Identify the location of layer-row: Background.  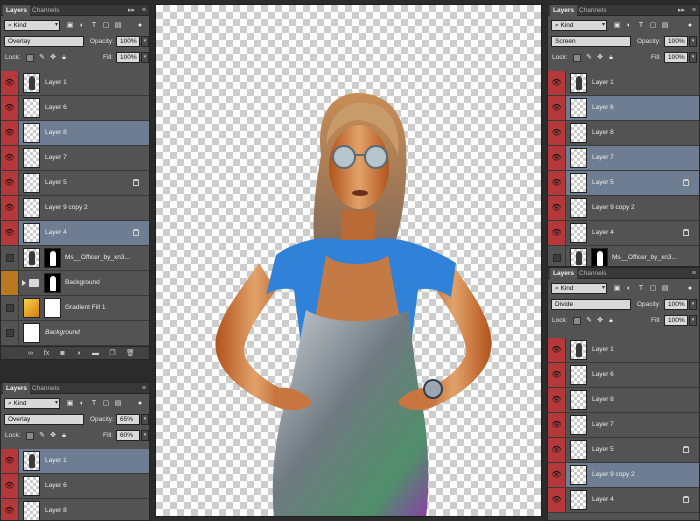
(75, 333).